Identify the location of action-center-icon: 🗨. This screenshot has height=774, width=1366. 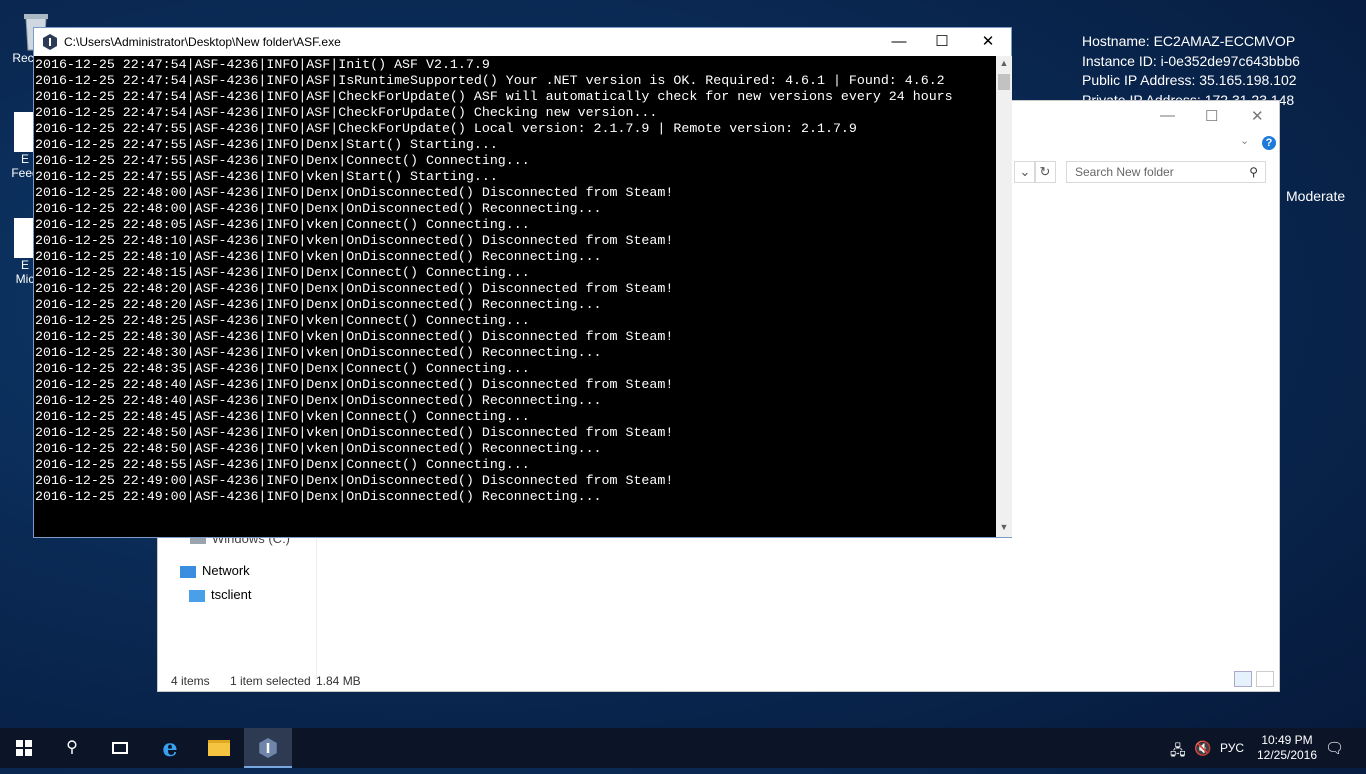
(1334, 748).